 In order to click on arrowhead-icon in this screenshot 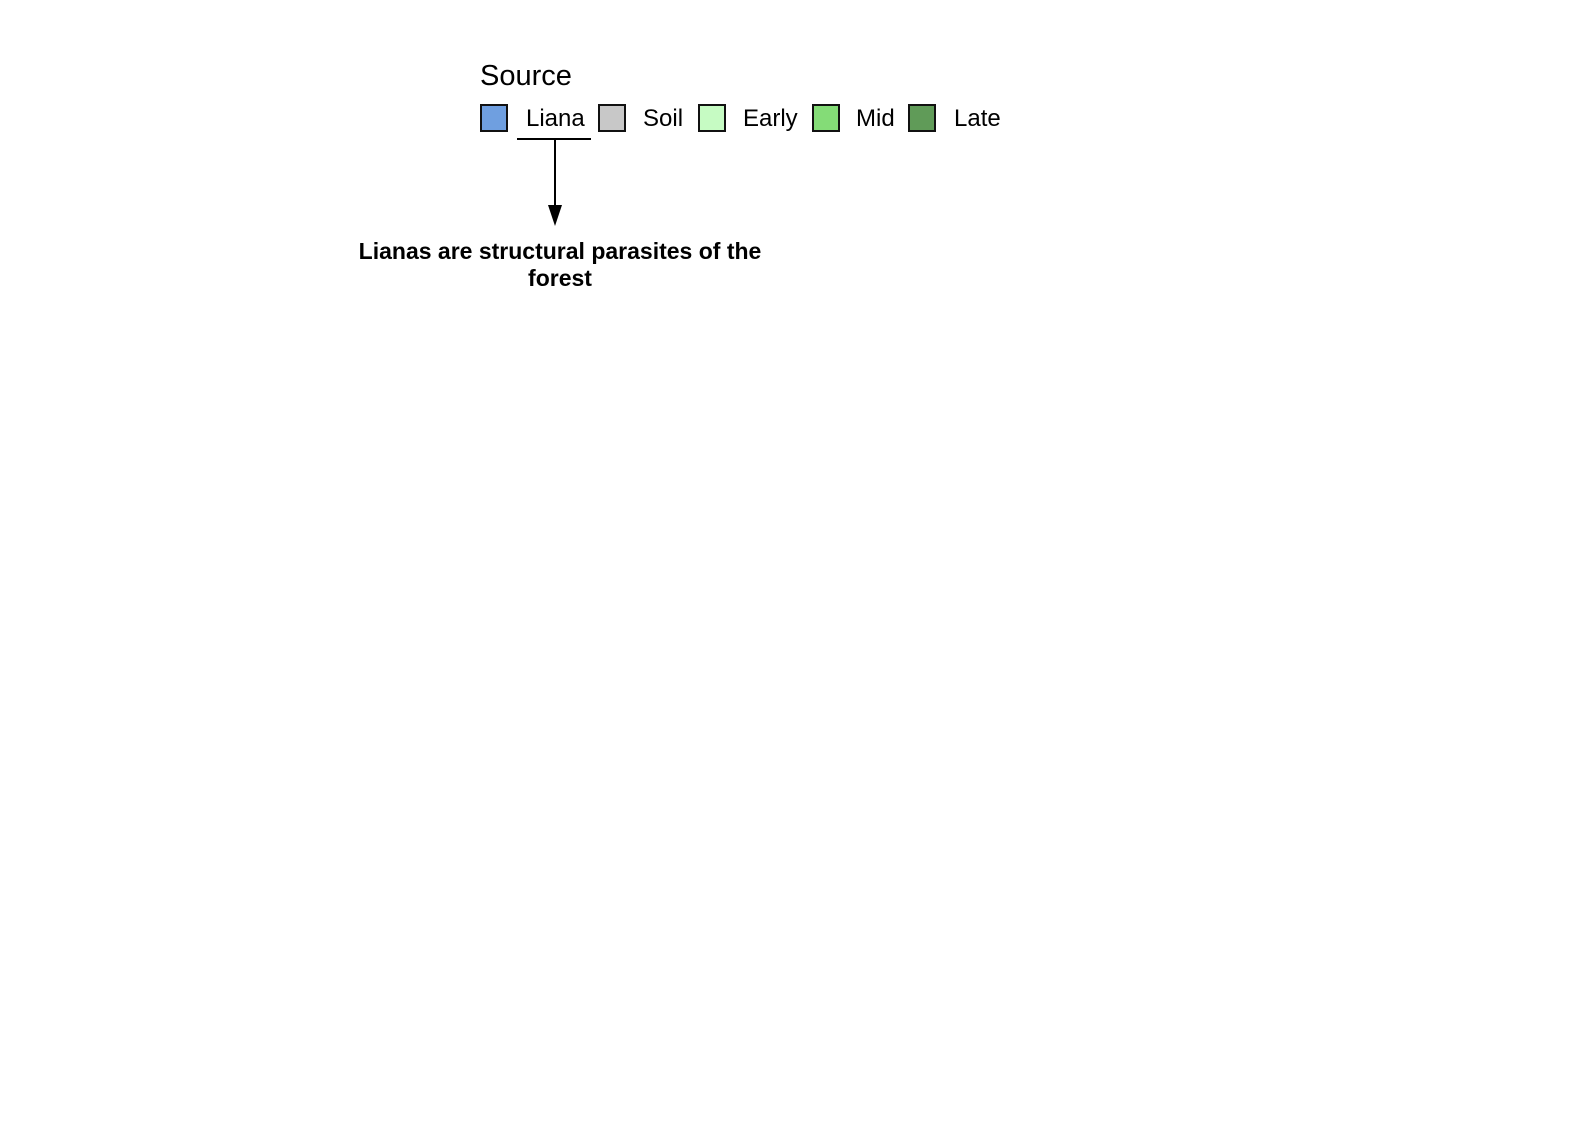, I will do `click(555, 215)`.